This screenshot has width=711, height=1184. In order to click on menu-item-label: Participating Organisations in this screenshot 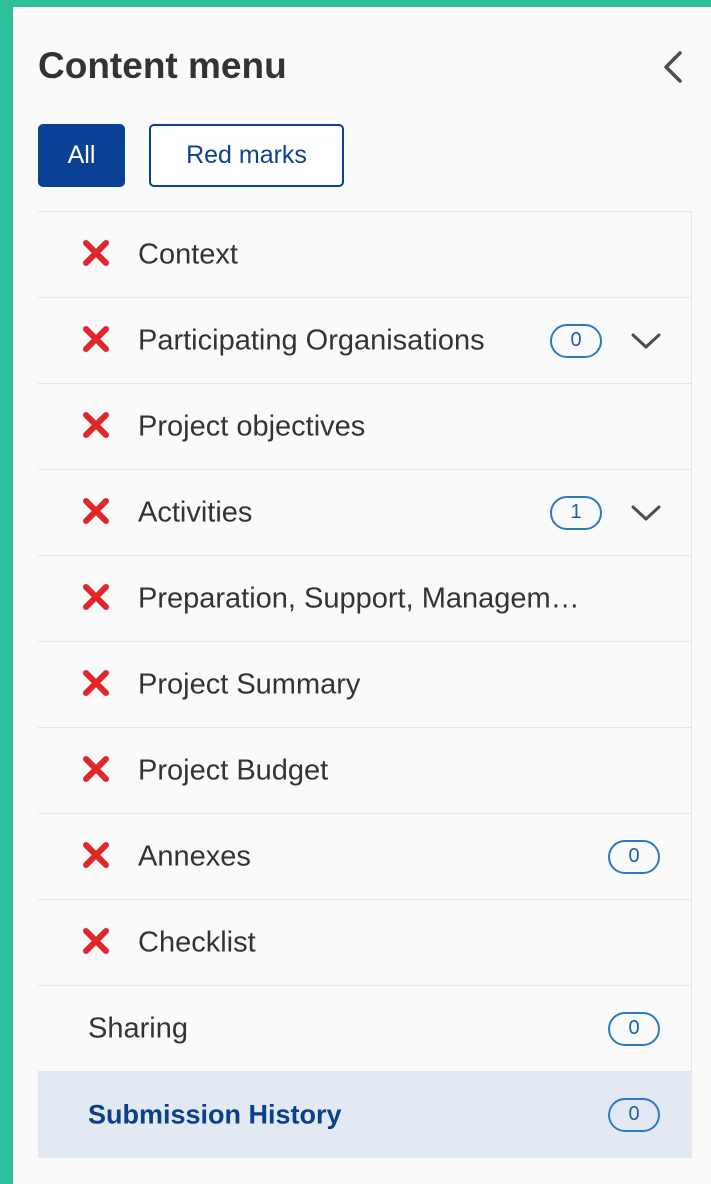, I will do `click(311, 340)`.